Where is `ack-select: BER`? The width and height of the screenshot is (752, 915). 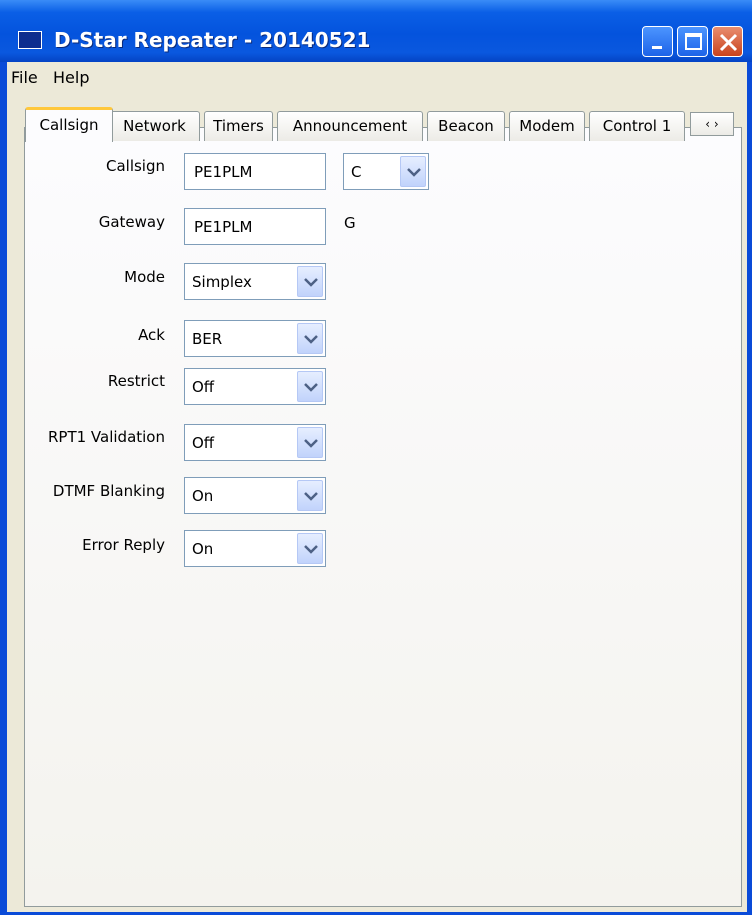
ack-select: BER is located at coordinates (255, 338).